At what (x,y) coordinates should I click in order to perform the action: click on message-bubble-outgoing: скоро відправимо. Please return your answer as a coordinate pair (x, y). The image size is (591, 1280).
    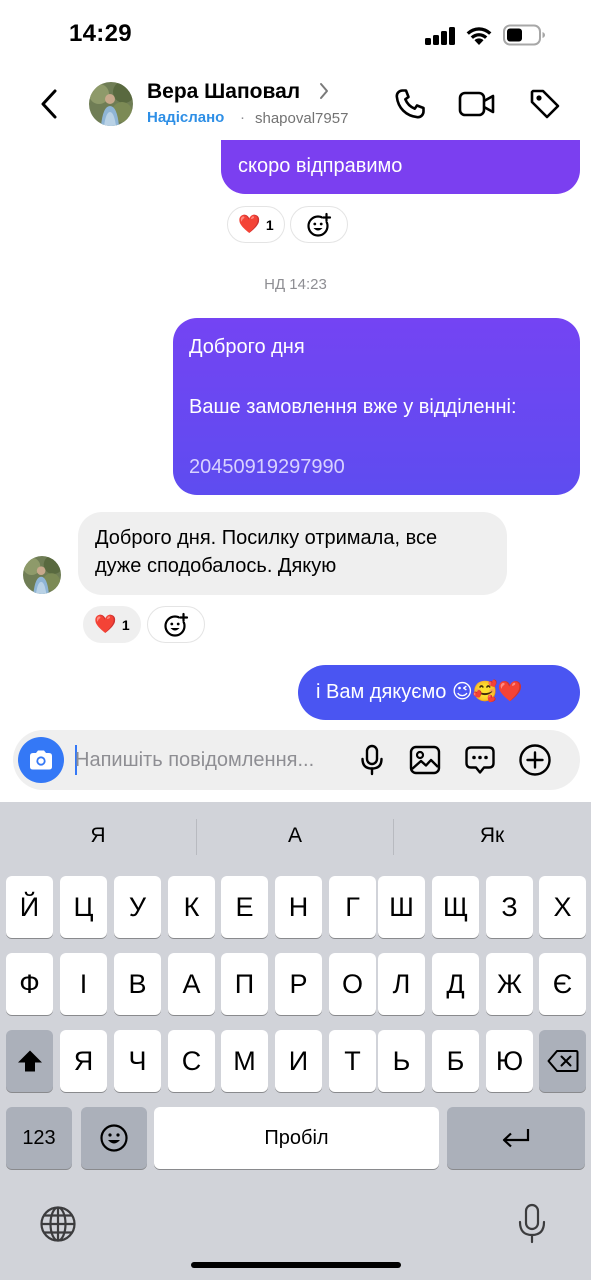
    Looking at the image, I should click on (400, 167).